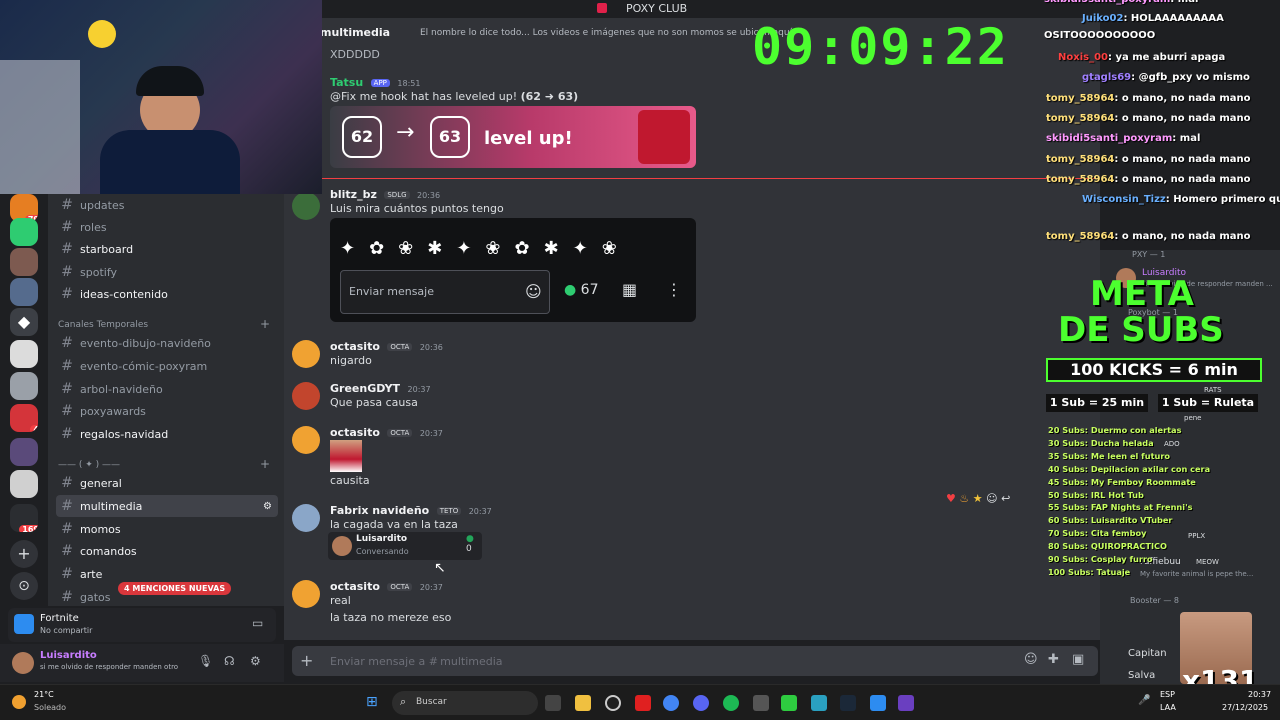 This screenshot has height=720, width=1280. Describe the element at coordinates (878, 703) in the screenshot. I see `fortnite-icon` at that location.